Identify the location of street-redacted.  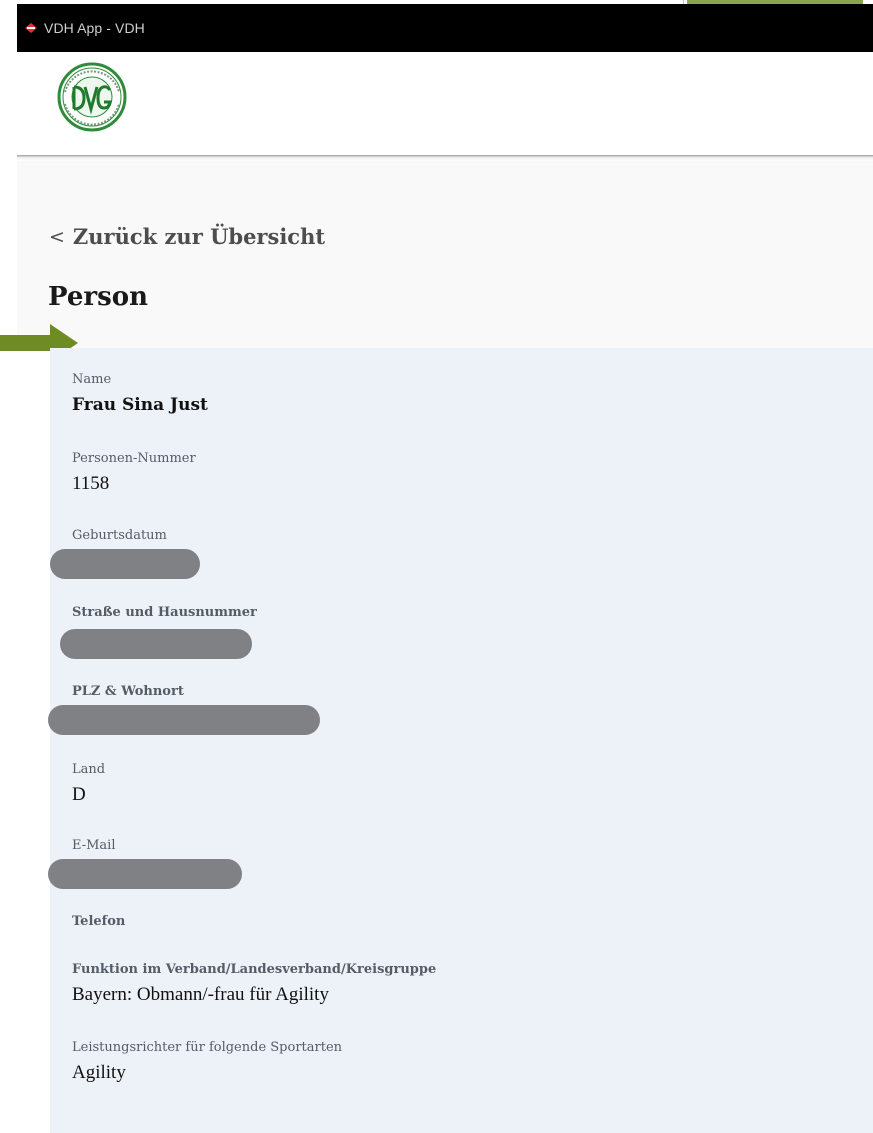
(156, 644).